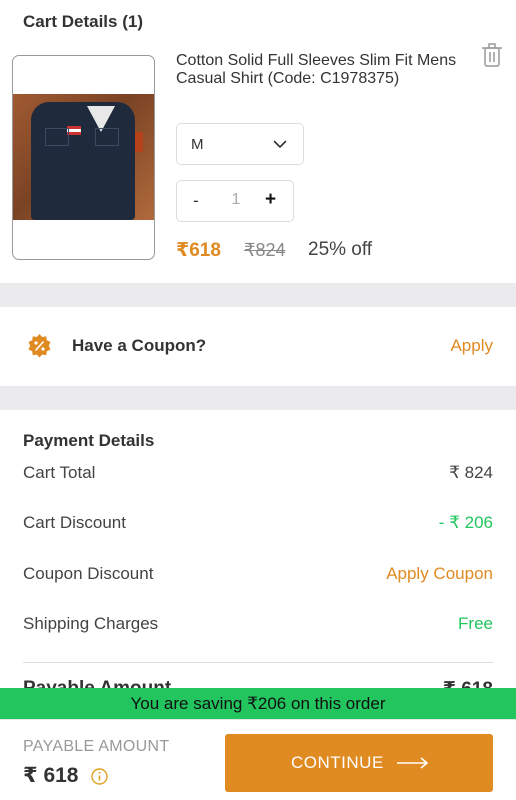 This screenshot has height=800, width=516. I want to click on divider, so click(258, 662).